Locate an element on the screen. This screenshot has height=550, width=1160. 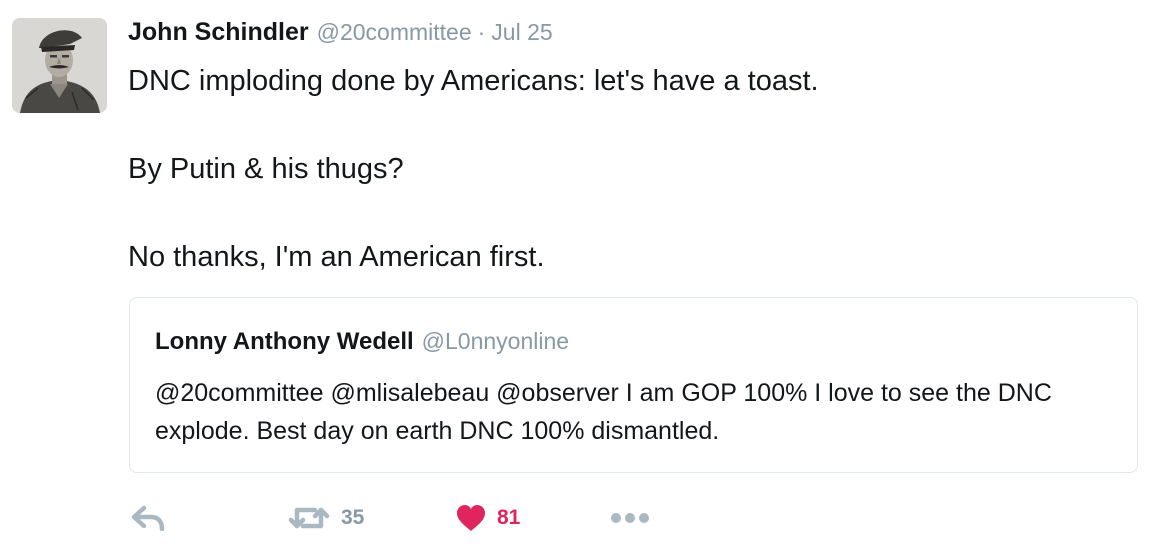
like-button: 81 is located at coordinates (488, 518).